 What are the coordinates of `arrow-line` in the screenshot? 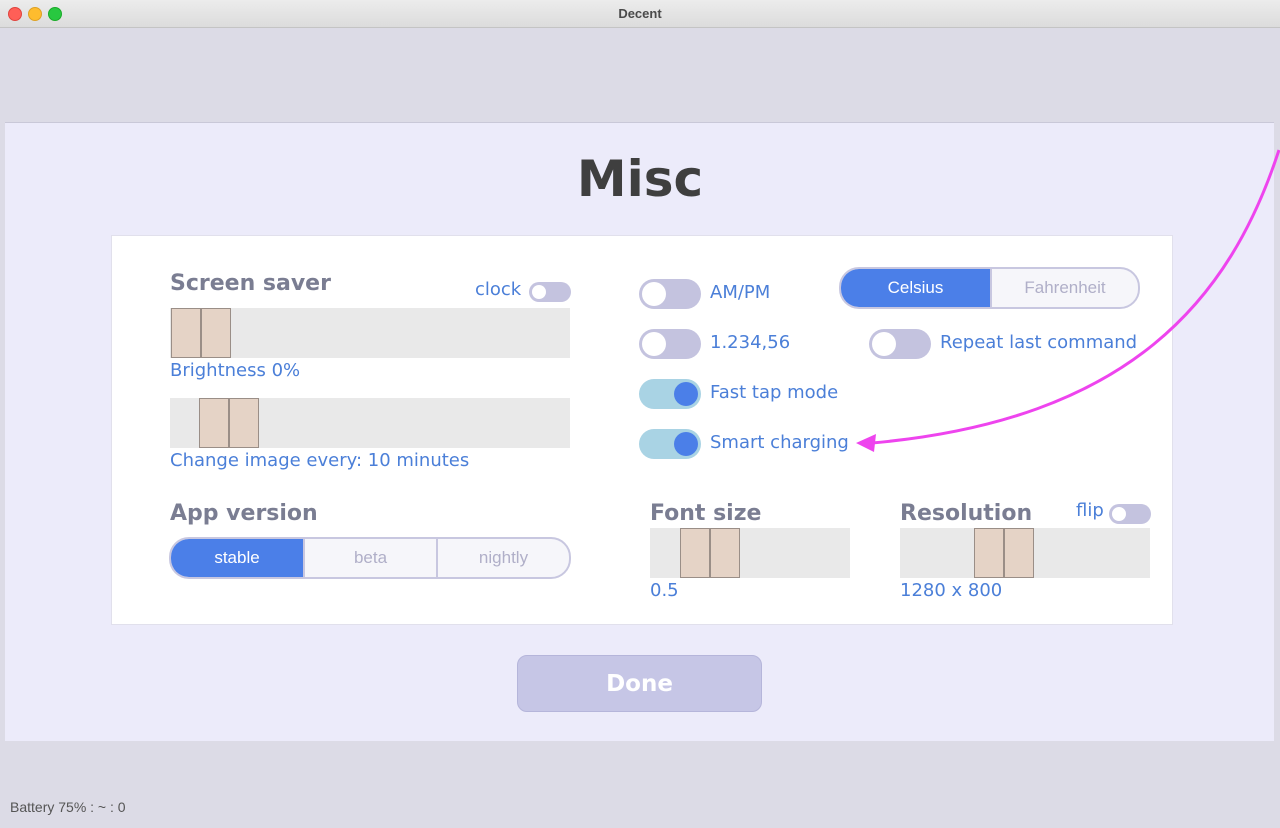 It's located at (1075, 297).